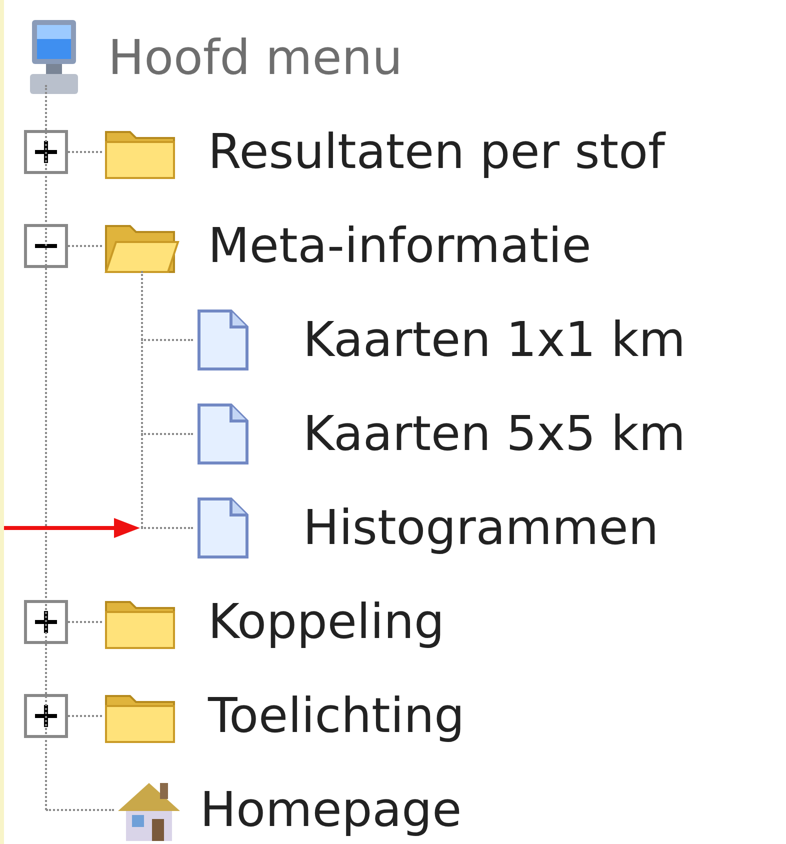  I want to click on tree-item-label: Toelichting, so click(336, 716).